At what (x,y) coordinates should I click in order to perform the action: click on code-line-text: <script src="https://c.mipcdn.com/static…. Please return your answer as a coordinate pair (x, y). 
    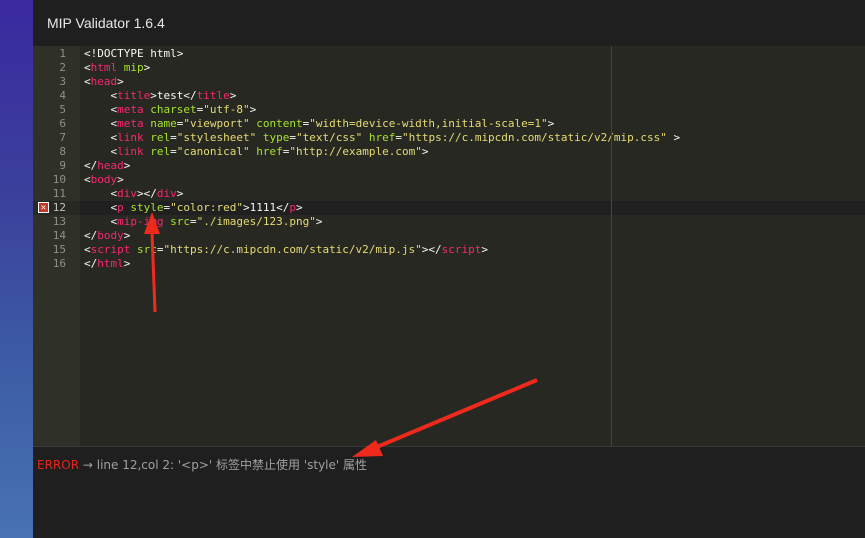
    Looking at the image, I should click on (286, 250).